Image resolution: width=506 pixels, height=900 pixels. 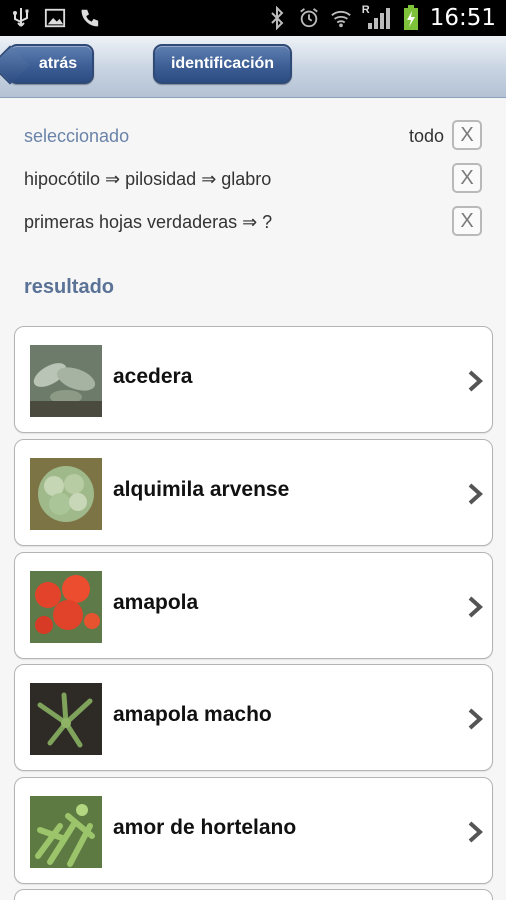 What do you see at coordinates (376, 17) in the screenshot?
I see `signal-icon: R` at bounding box center [376, 17].